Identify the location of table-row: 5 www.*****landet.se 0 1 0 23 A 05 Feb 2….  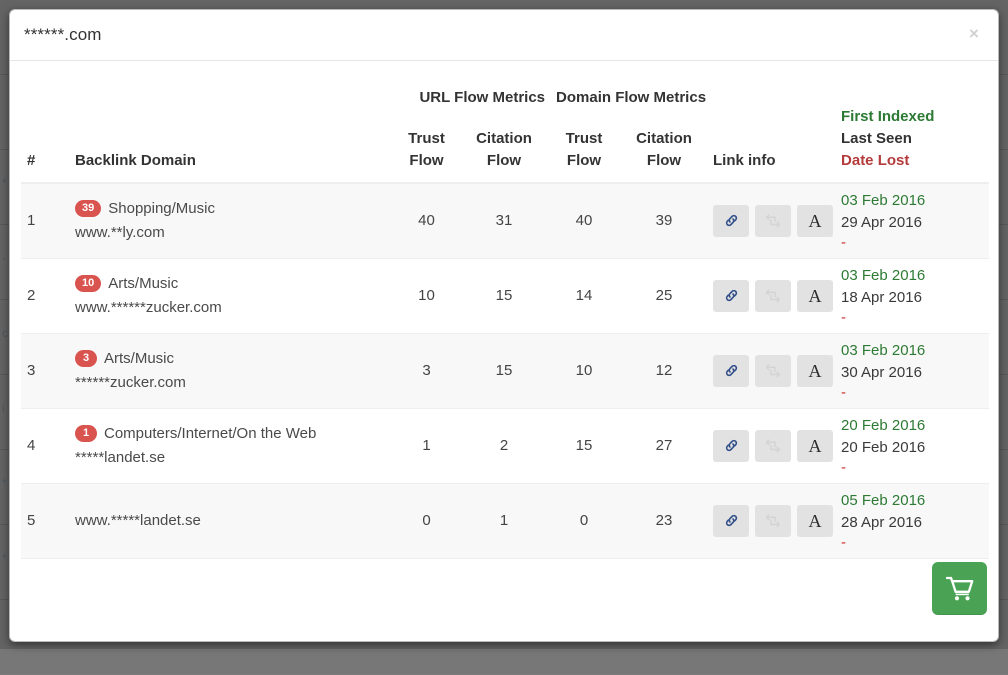
(505, 520).